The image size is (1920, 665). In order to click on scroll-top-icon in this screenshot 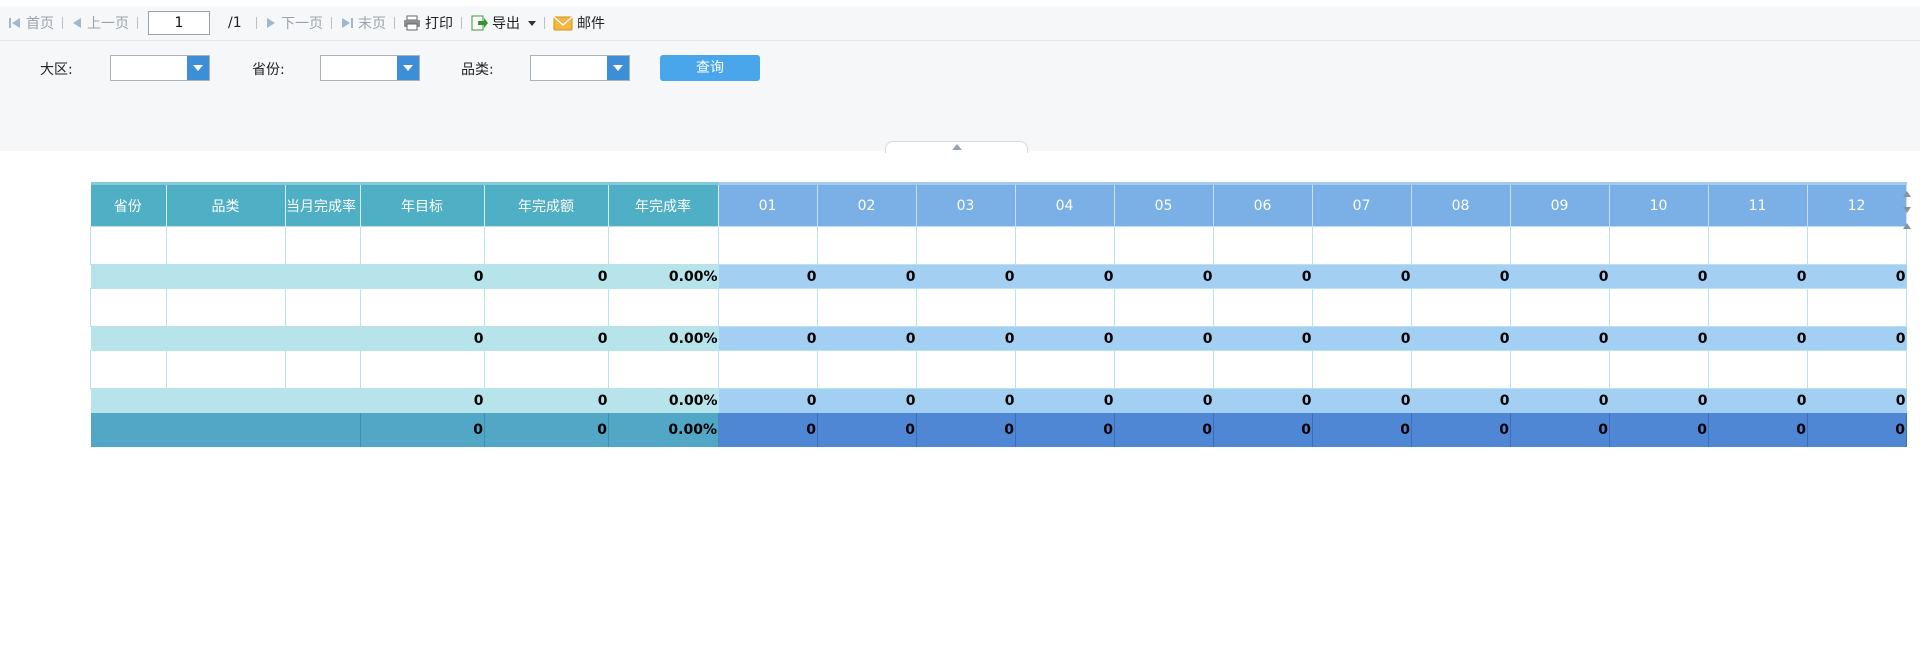, I will do `click(1907, 226)`.